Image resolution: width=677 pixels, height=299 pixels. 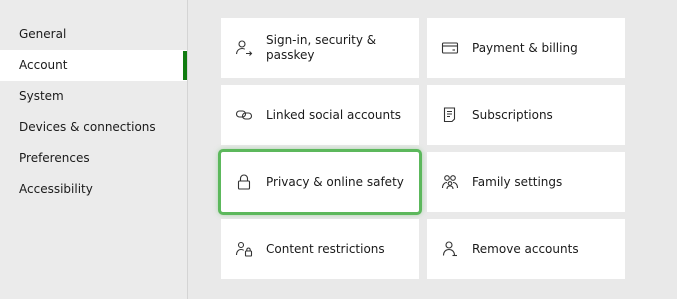 I want to click on lock-icon, so click(x=243, y=182).